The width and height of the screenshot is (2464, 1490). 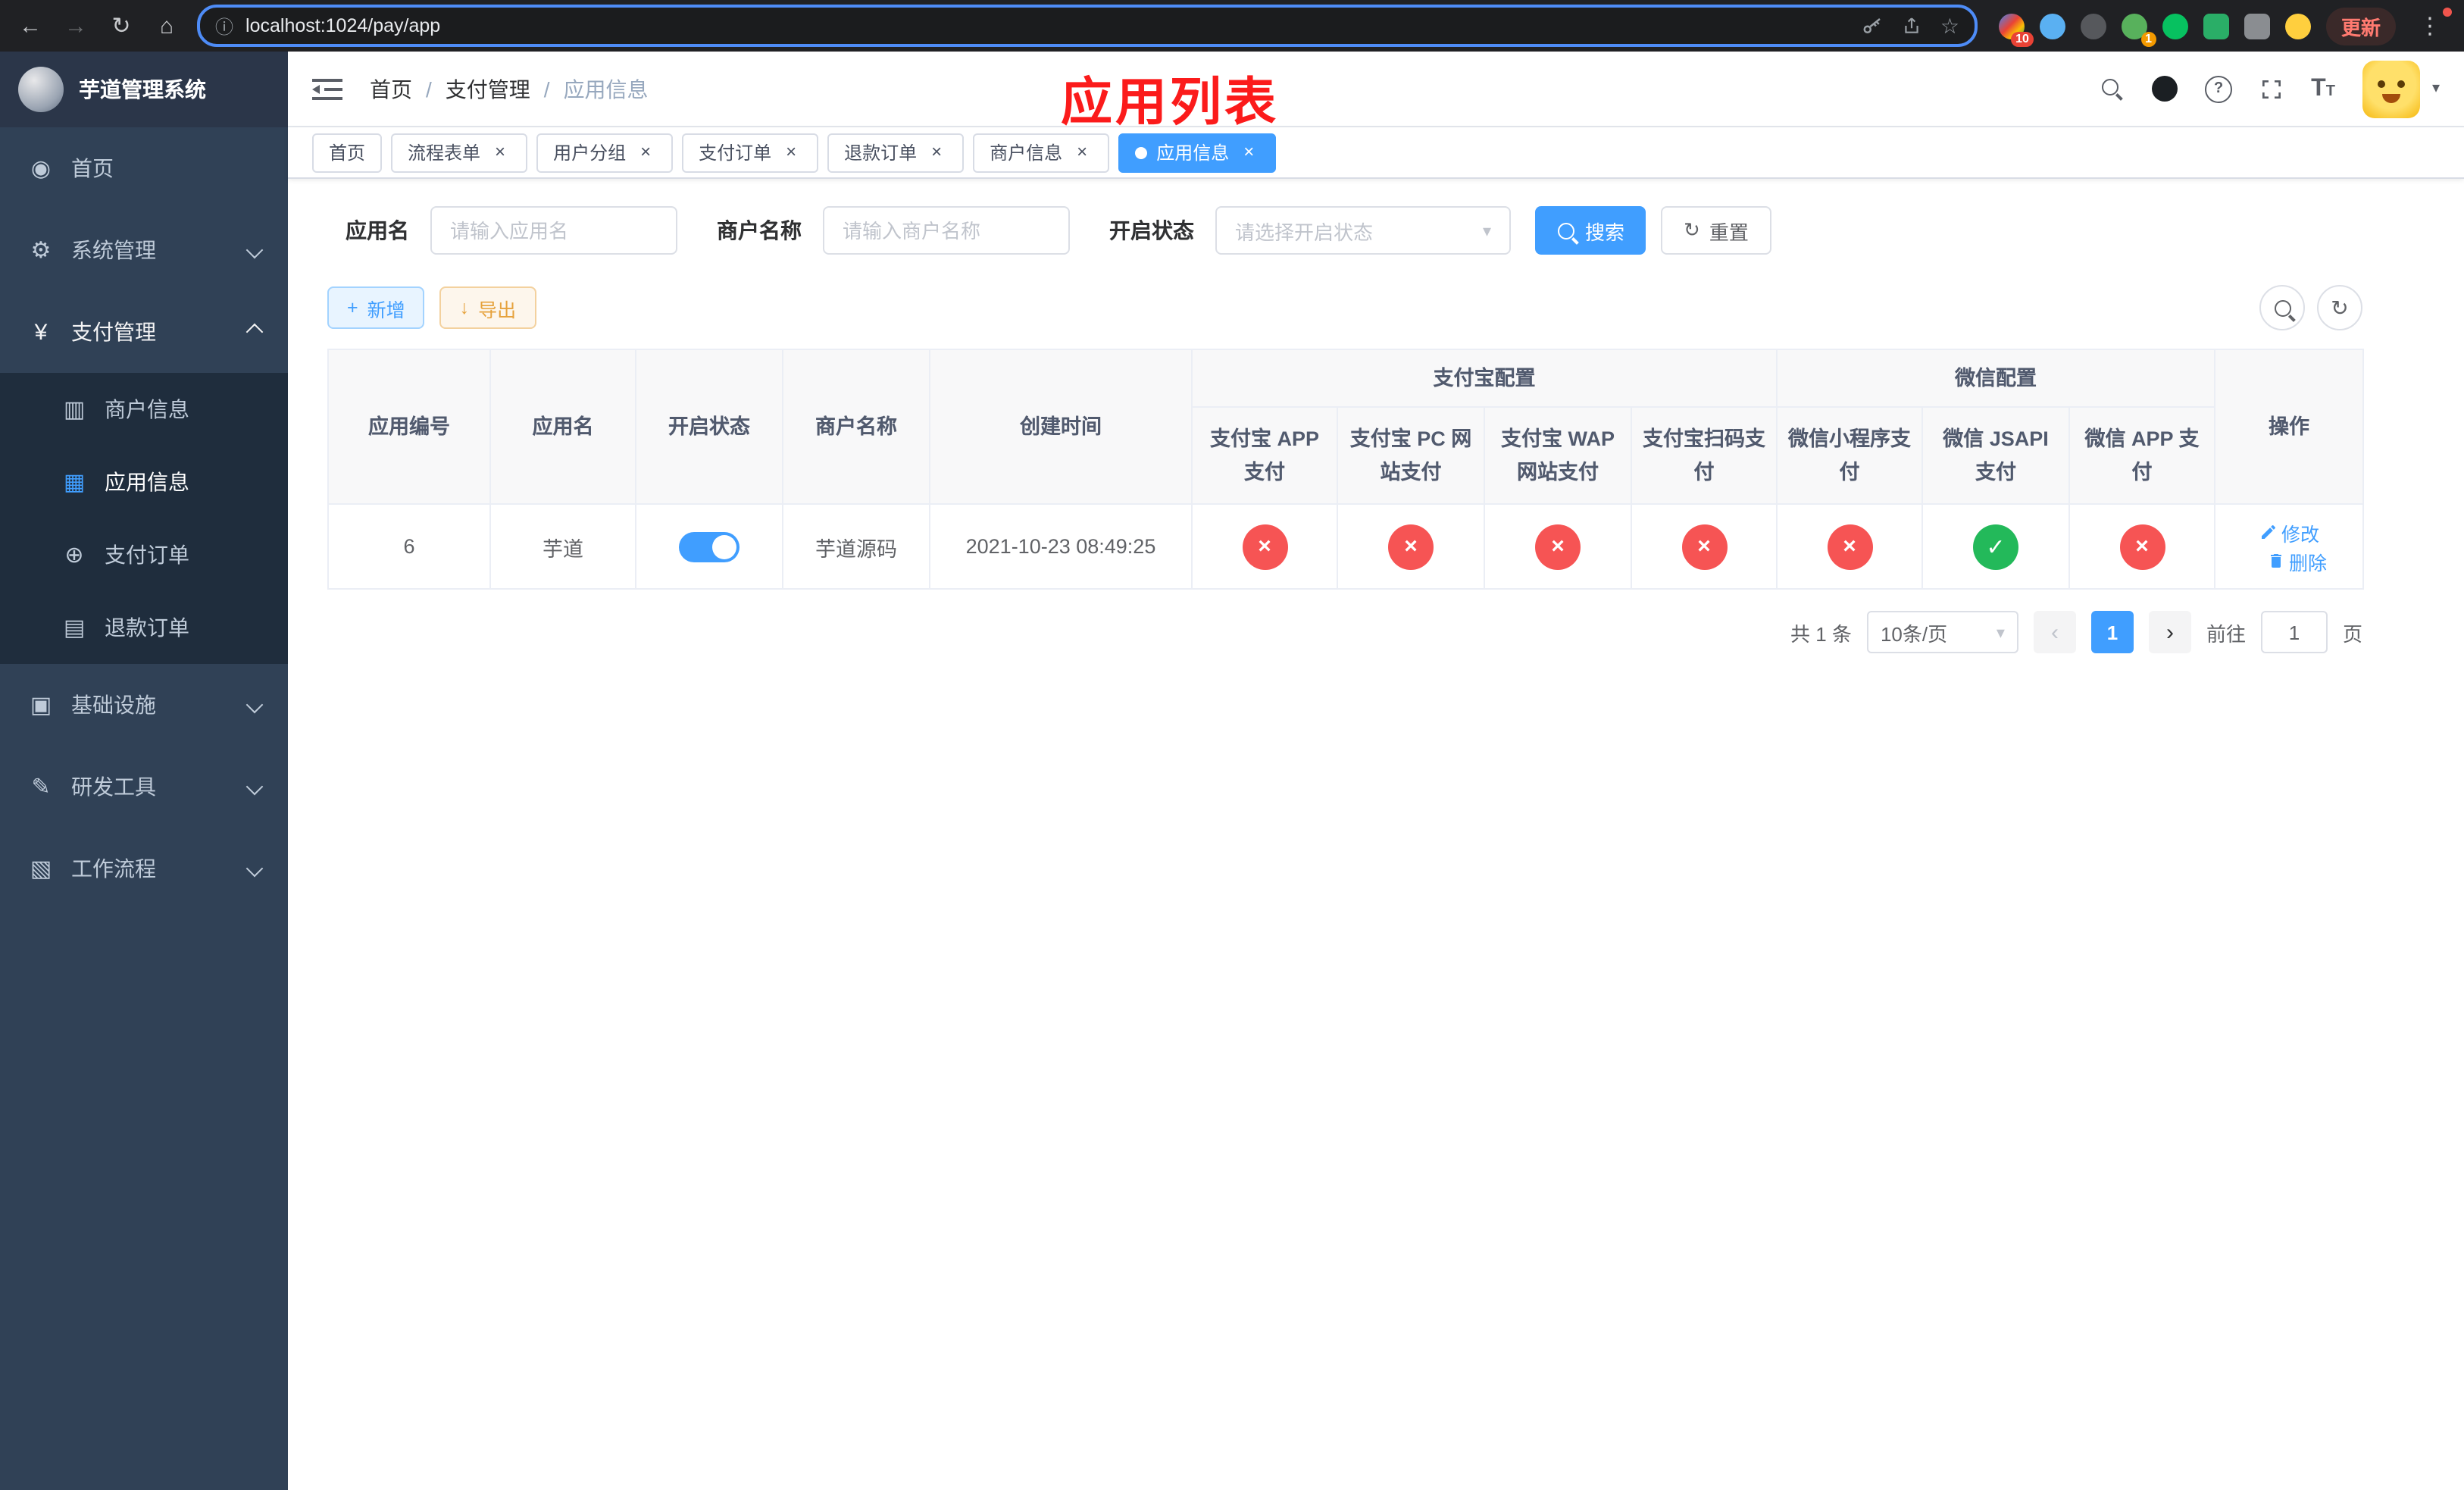 I want to click on status-label: 开启状态, so click(x=1151, y=230).